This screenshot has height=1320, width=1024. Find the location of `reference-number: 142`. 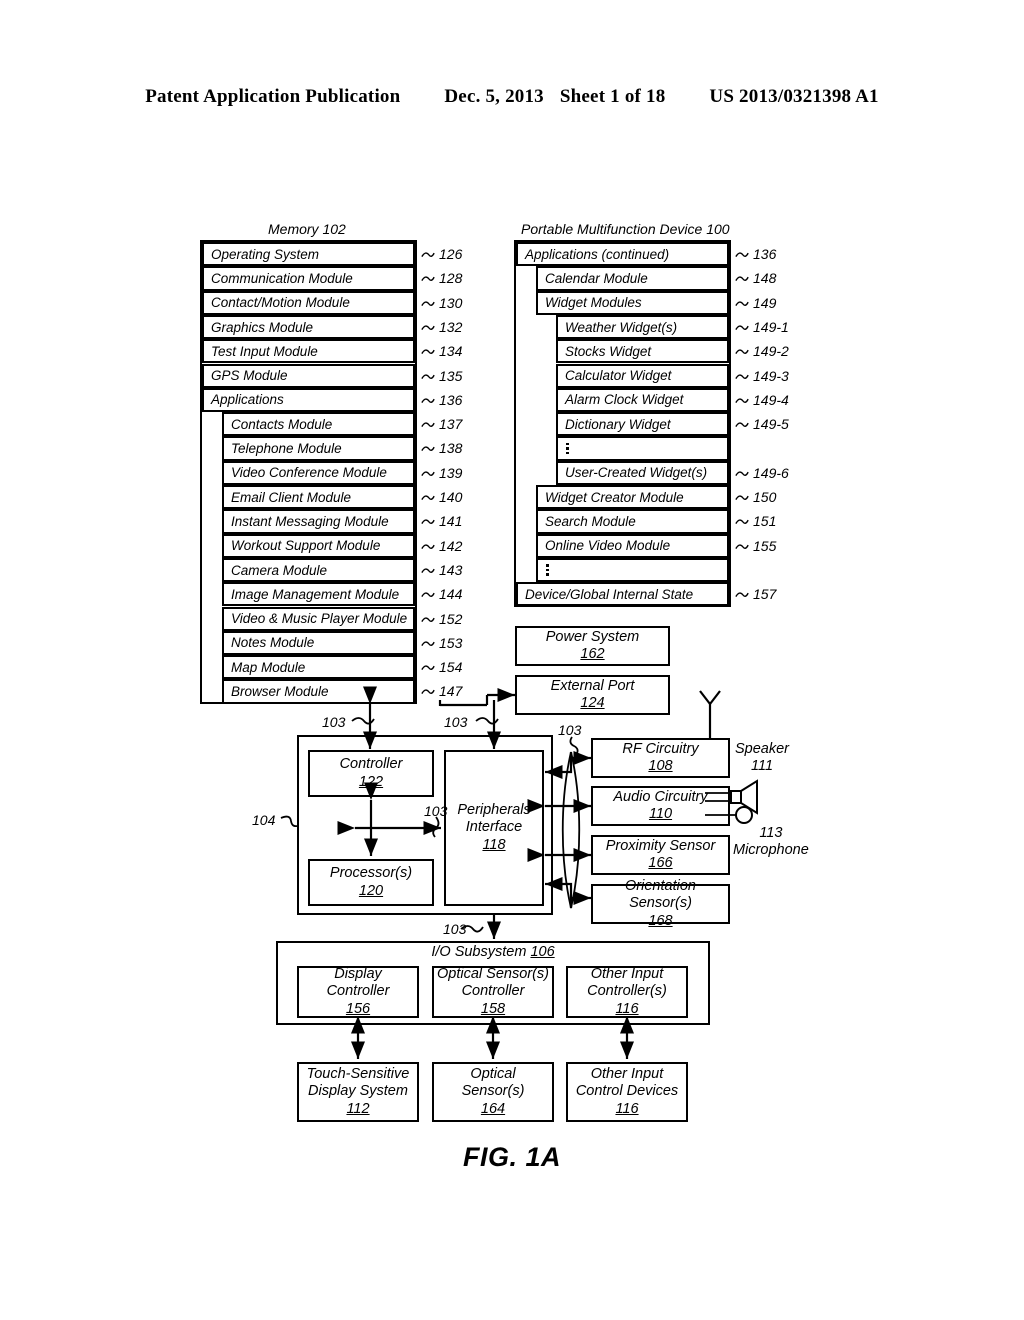

reference-number: 142 is located at coordinates (451, 545).